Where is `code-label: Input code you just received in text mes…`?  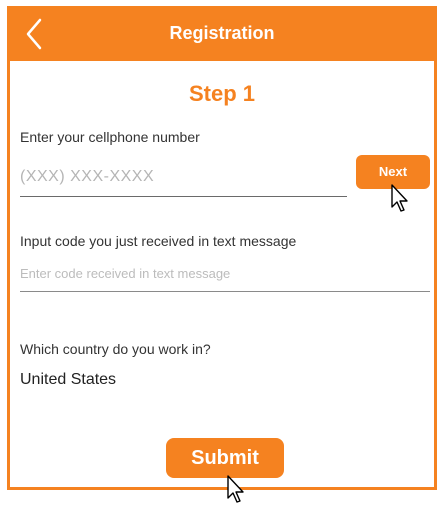
code-label: Input code you just received in text mes… is located at coordinates (158, 241).